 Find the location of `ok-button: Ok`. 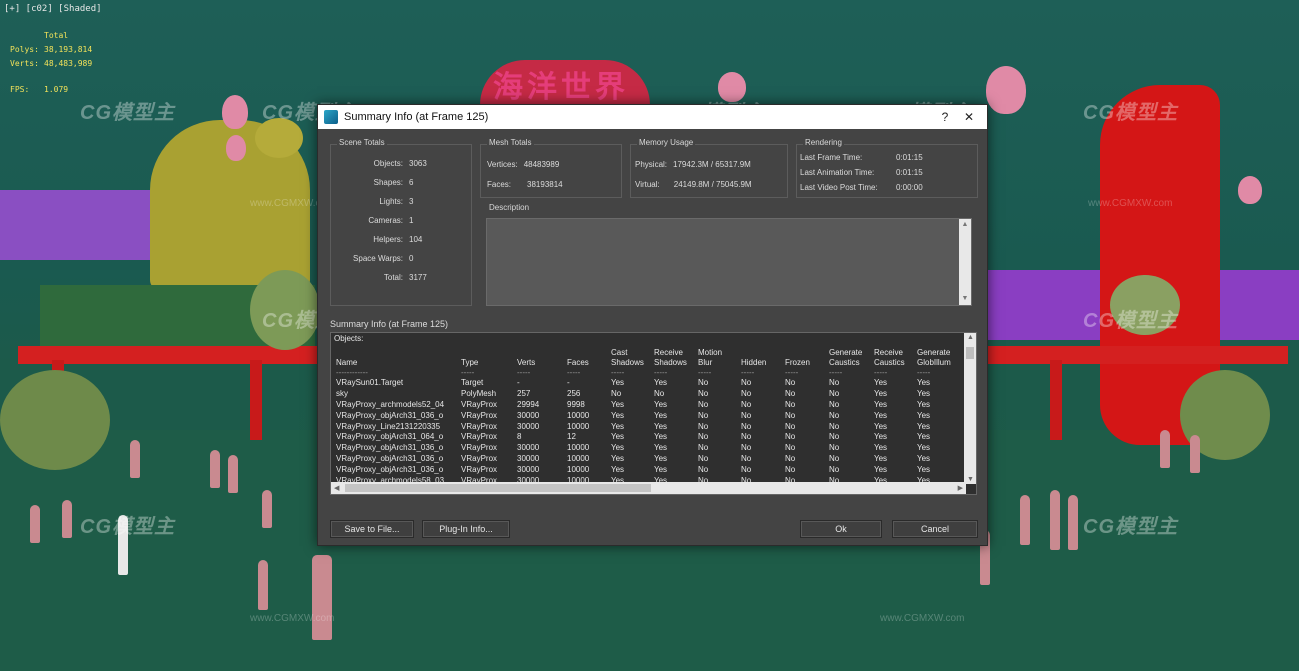

ok-button: Ok is located at coordinates (841, 529).